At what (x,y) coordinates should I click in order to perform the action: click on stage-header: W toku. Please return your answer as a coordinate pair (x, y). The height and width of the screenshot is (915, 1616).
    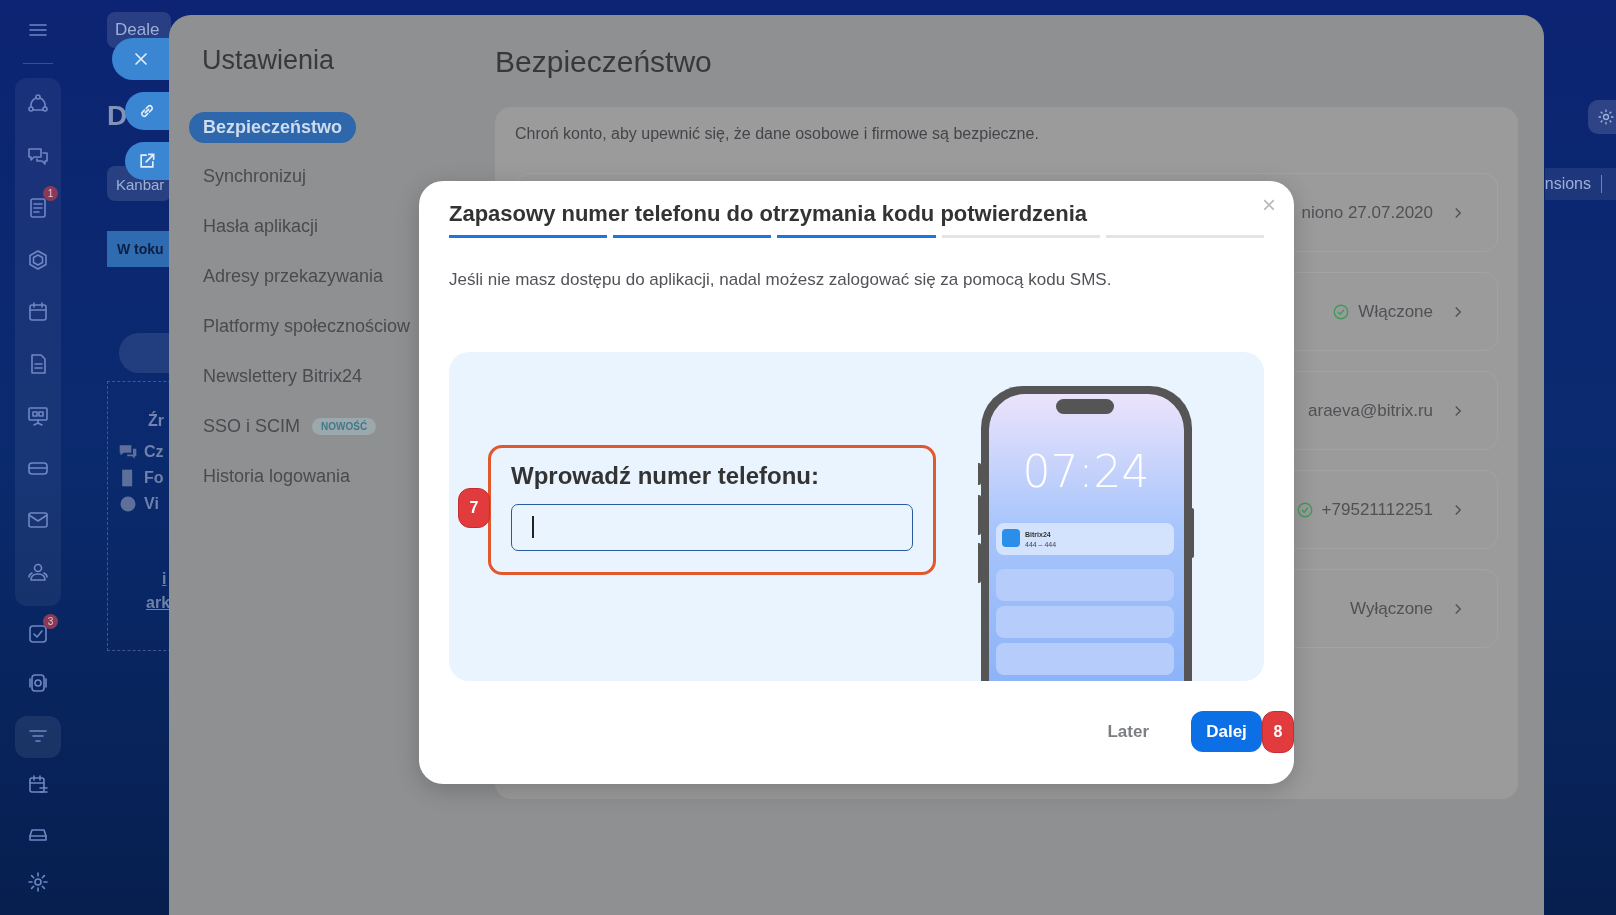
    Looking at the image, I should click on (139, 249).